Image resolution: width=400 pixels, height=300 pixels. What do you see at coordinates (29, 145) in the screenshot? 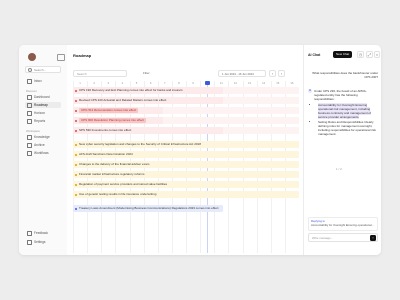
I see `archive-icon` at bounding box center [29, 145].